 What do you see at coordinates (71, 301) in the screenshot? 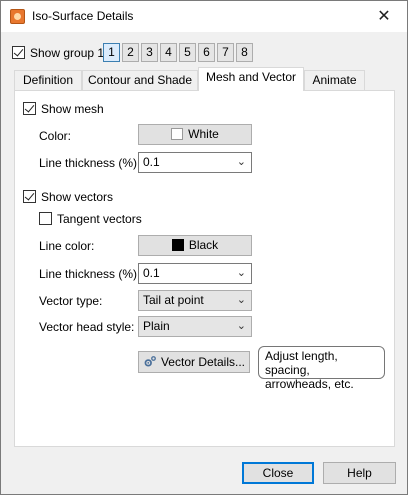
I see `vector-type-label: Vector type:` at bounding box center [71, 301].